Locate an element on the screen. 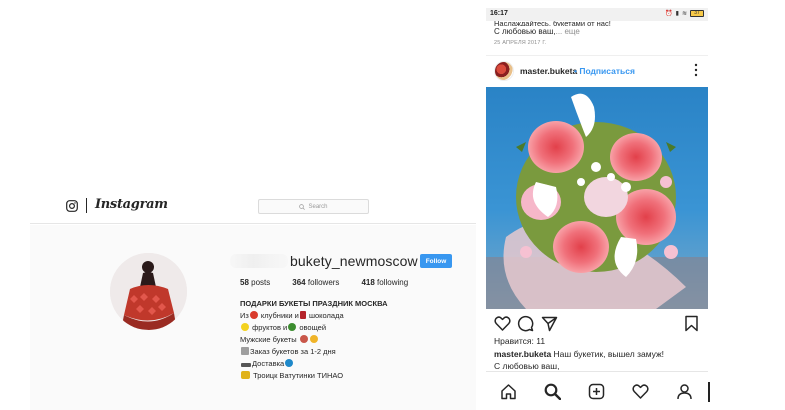 This screenshot has width=785, height=410. stat-following: 418 following is located at coordinates (384, 282).